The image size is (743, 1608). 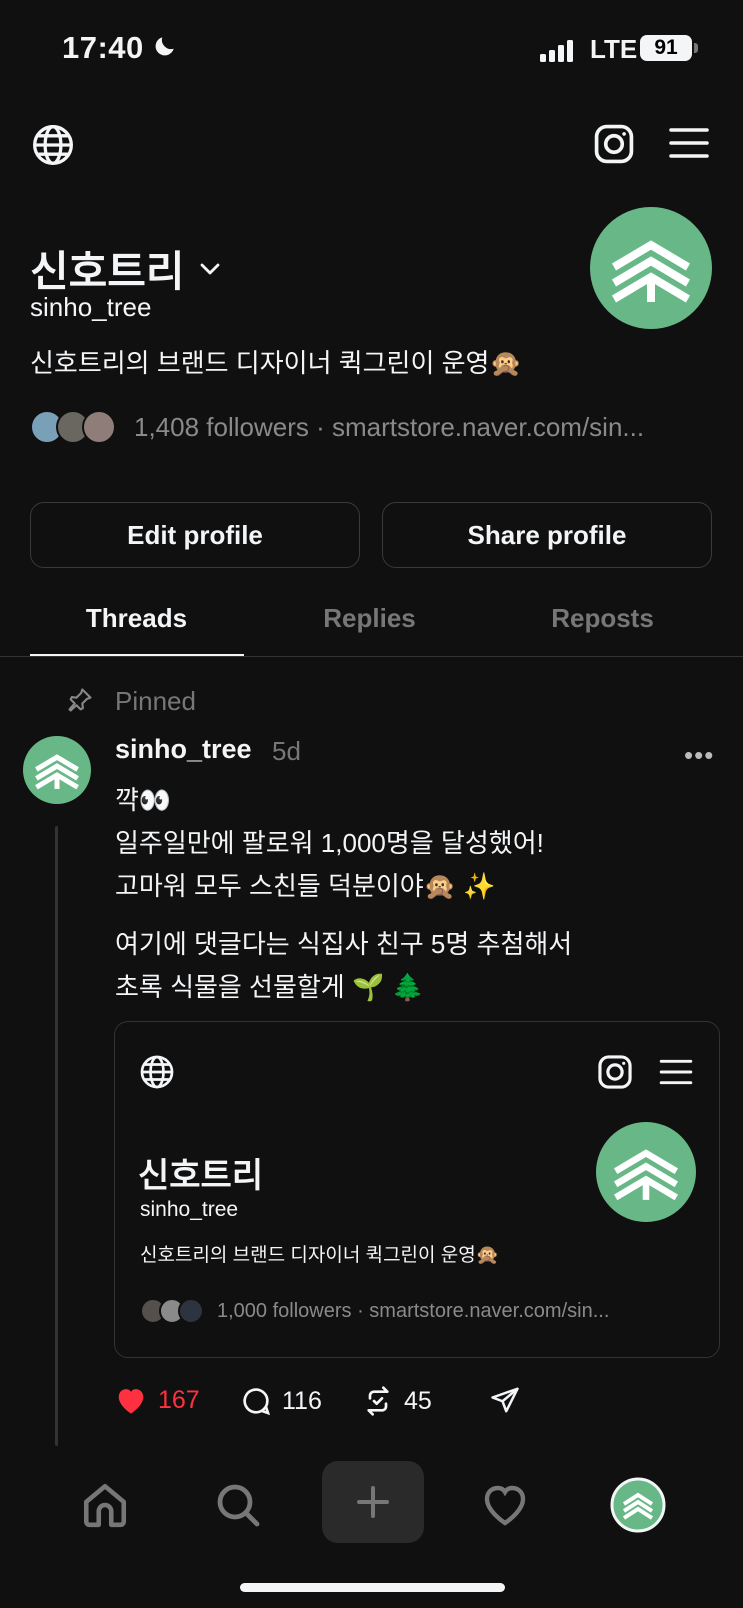 What do you see at coordinates (91, 307) in the screenshot?
I see `profile-username: sinho_tree` at bounding box center [91, 307].